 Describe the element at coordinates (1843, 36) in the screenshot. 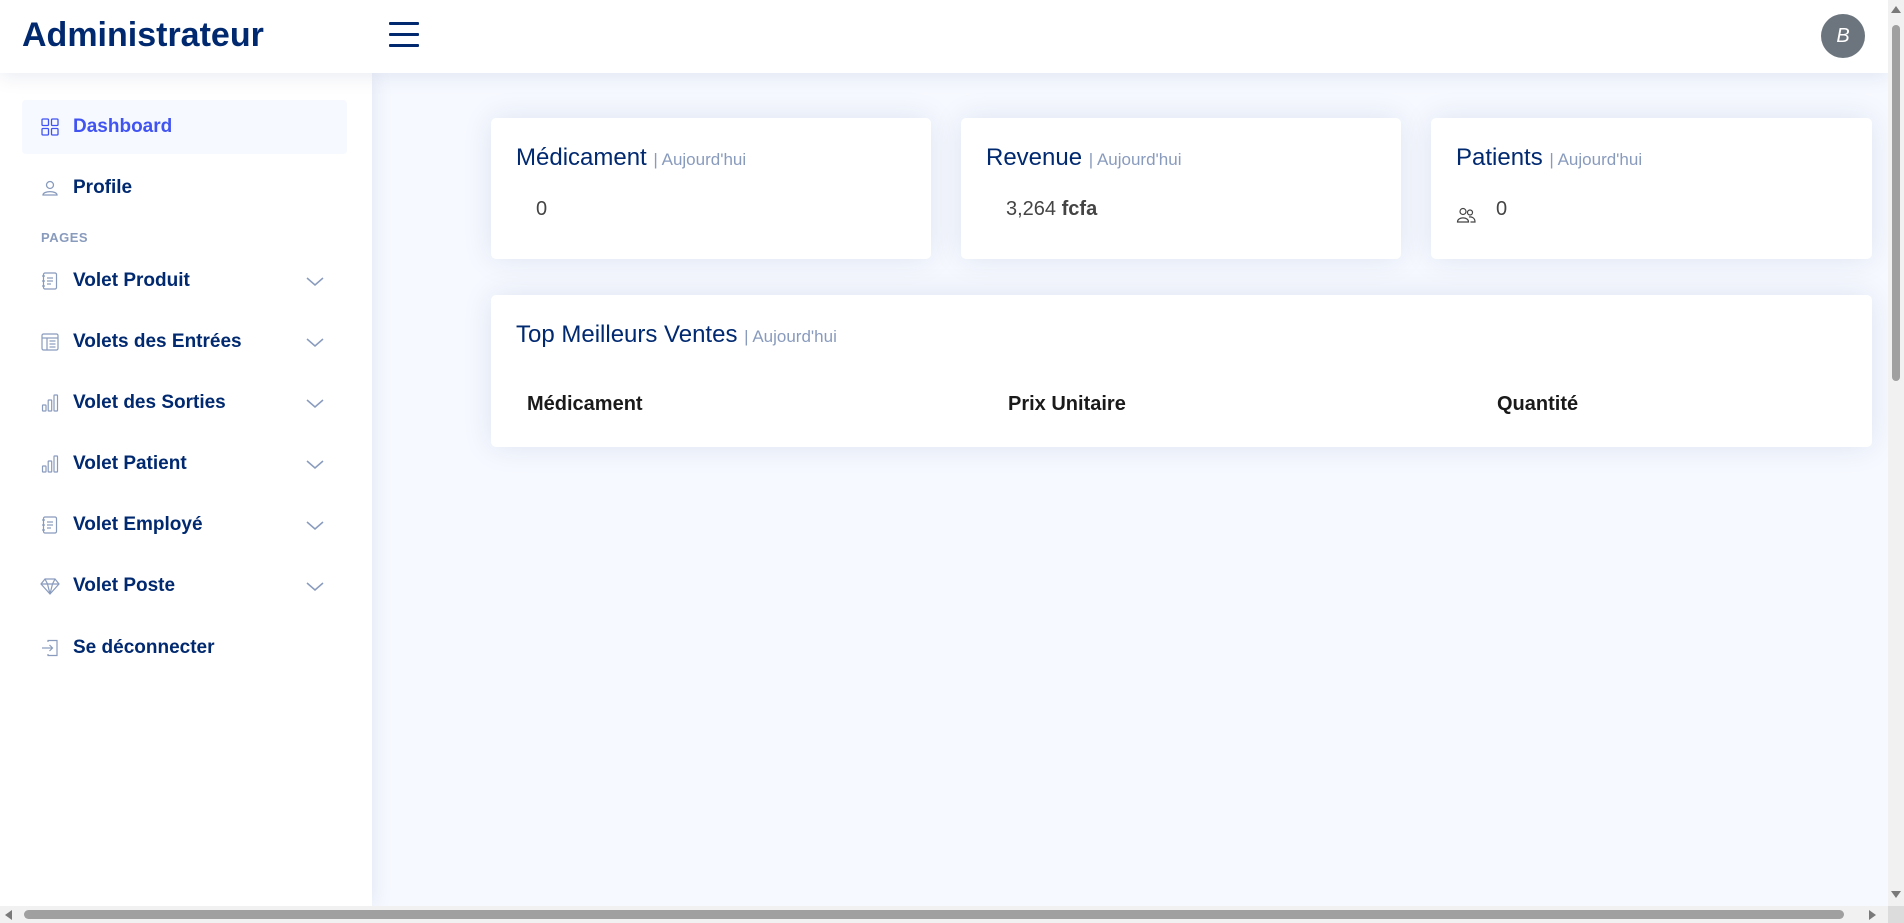

I see `avatar: B` at that location.